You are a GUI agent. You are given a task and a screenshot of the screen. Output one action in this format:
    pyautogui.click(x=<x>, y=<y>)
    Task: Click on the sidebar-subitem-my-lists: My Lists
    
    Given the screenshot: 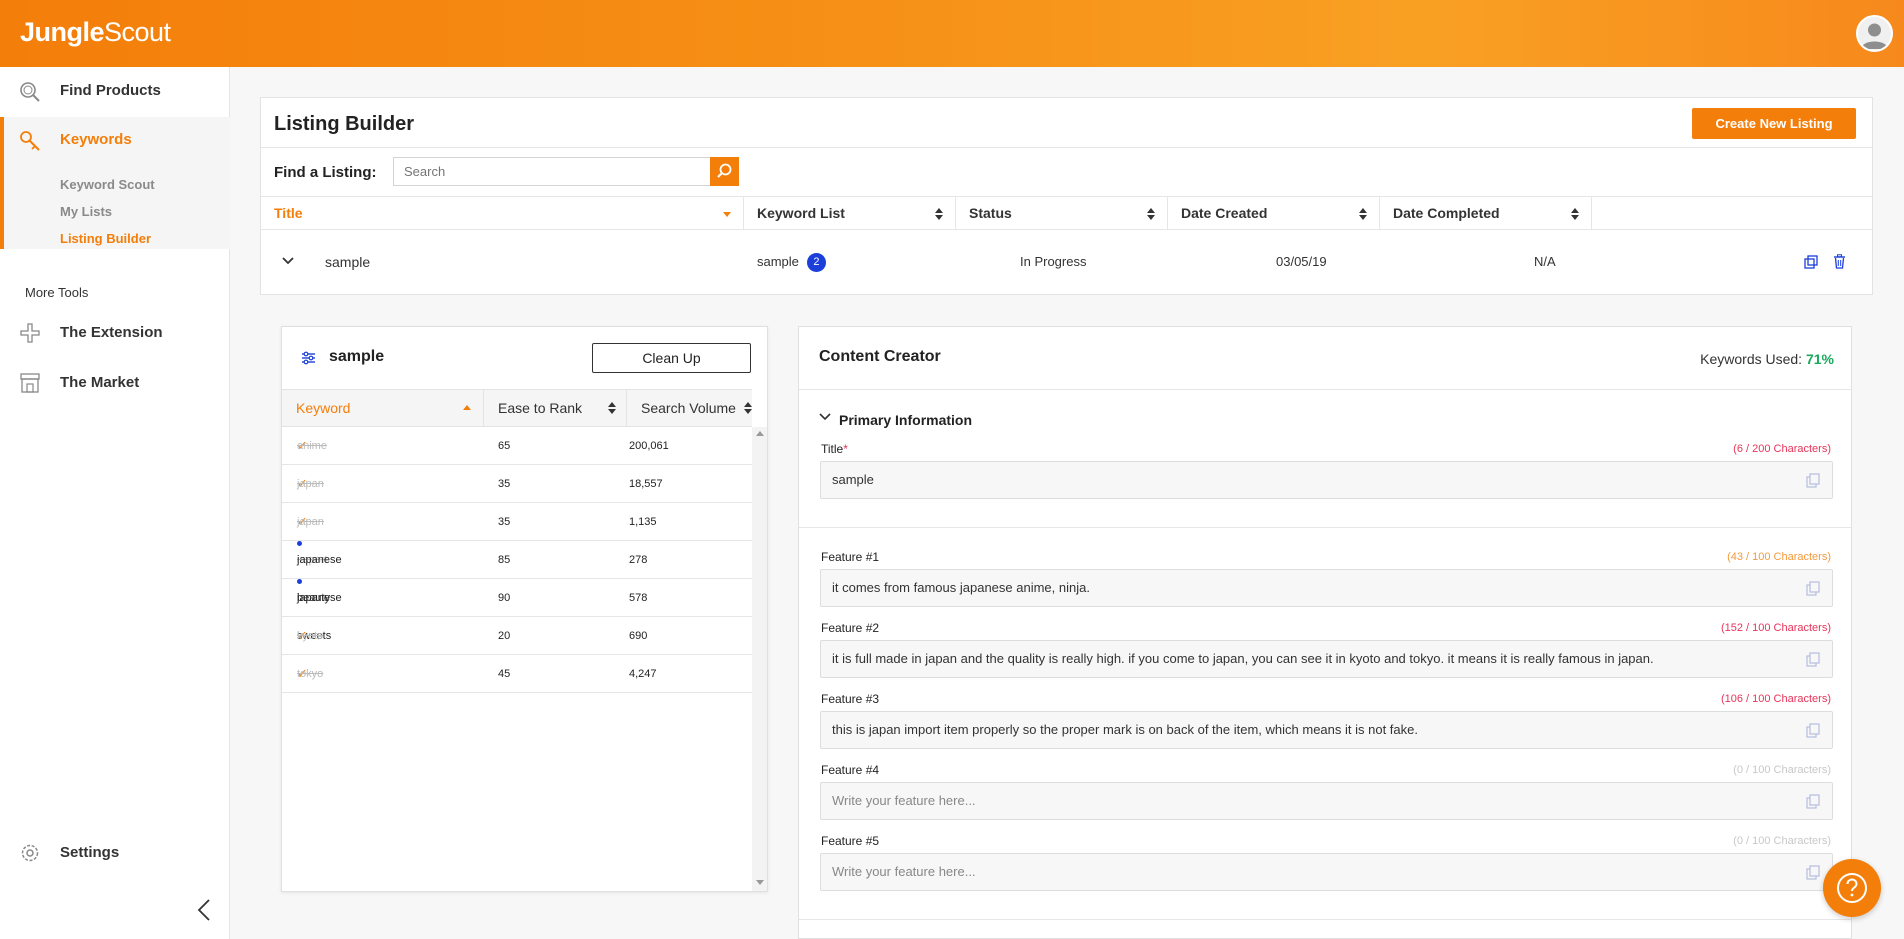 What is the action you would take?
    pyautogui.click(x=86, y=211)
    